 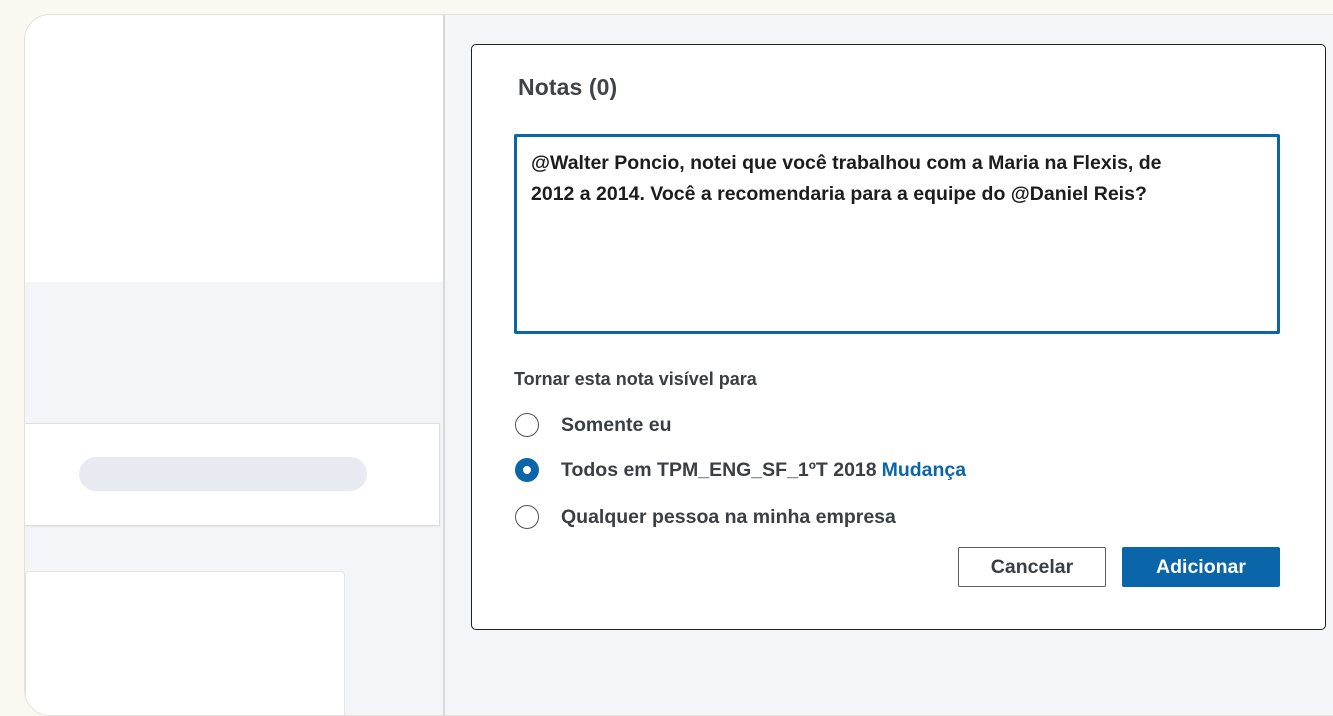 What do you see at coordinates (728, 516) in the screenshot?
I see `visibility-option-label: Qualquer pessoa na minha empresa` at bounding box center [728, 516].